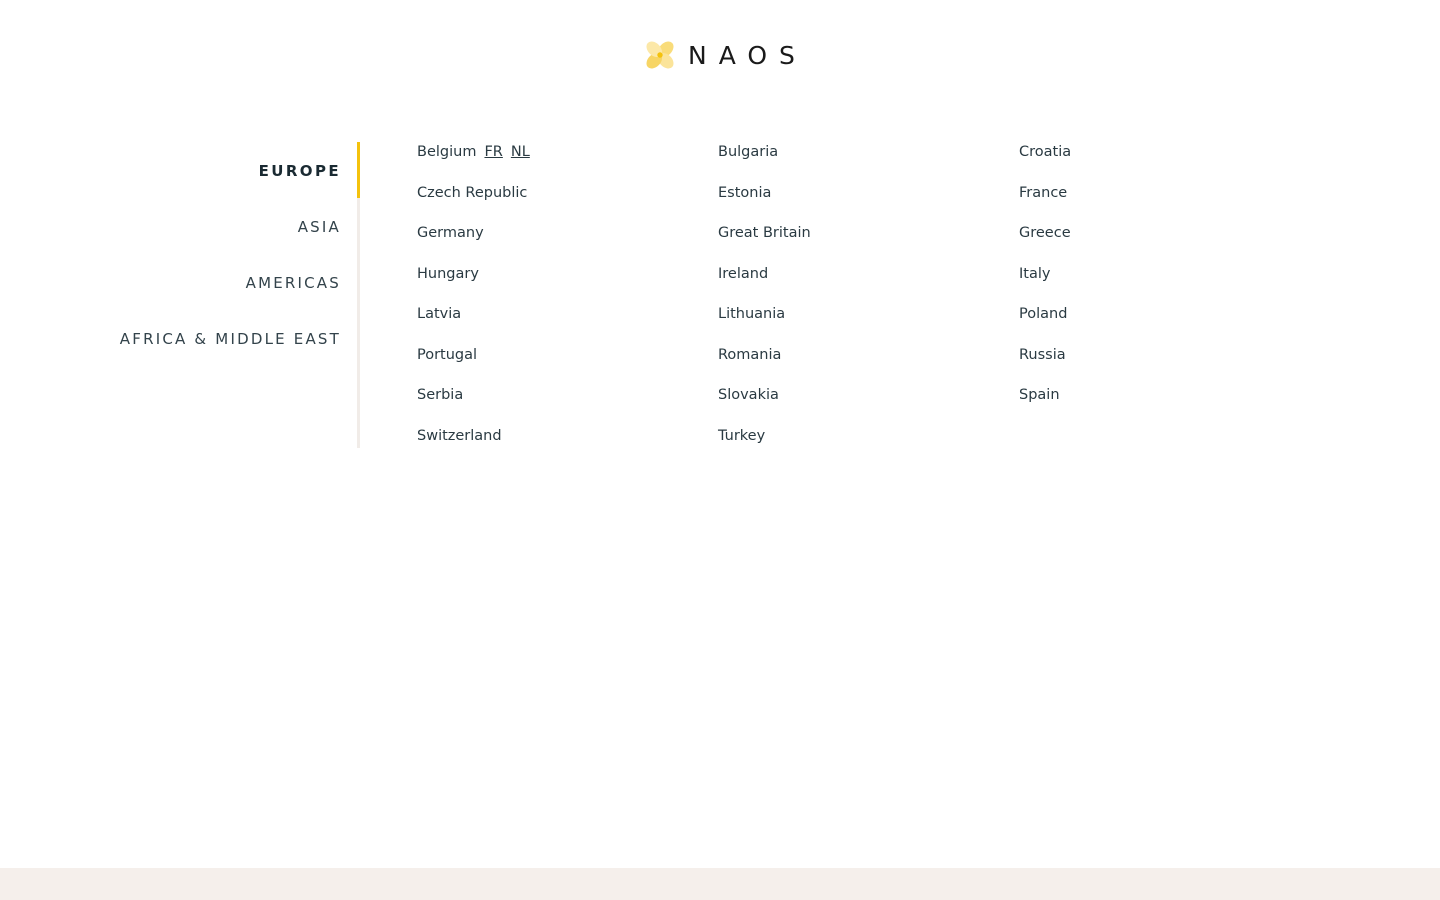 The height and width of the screenshot is (900, 1440). Describe the element at coordinates (748, 152) in the screenshot. I see `country-bulgaria: Bulgaria` at that location.